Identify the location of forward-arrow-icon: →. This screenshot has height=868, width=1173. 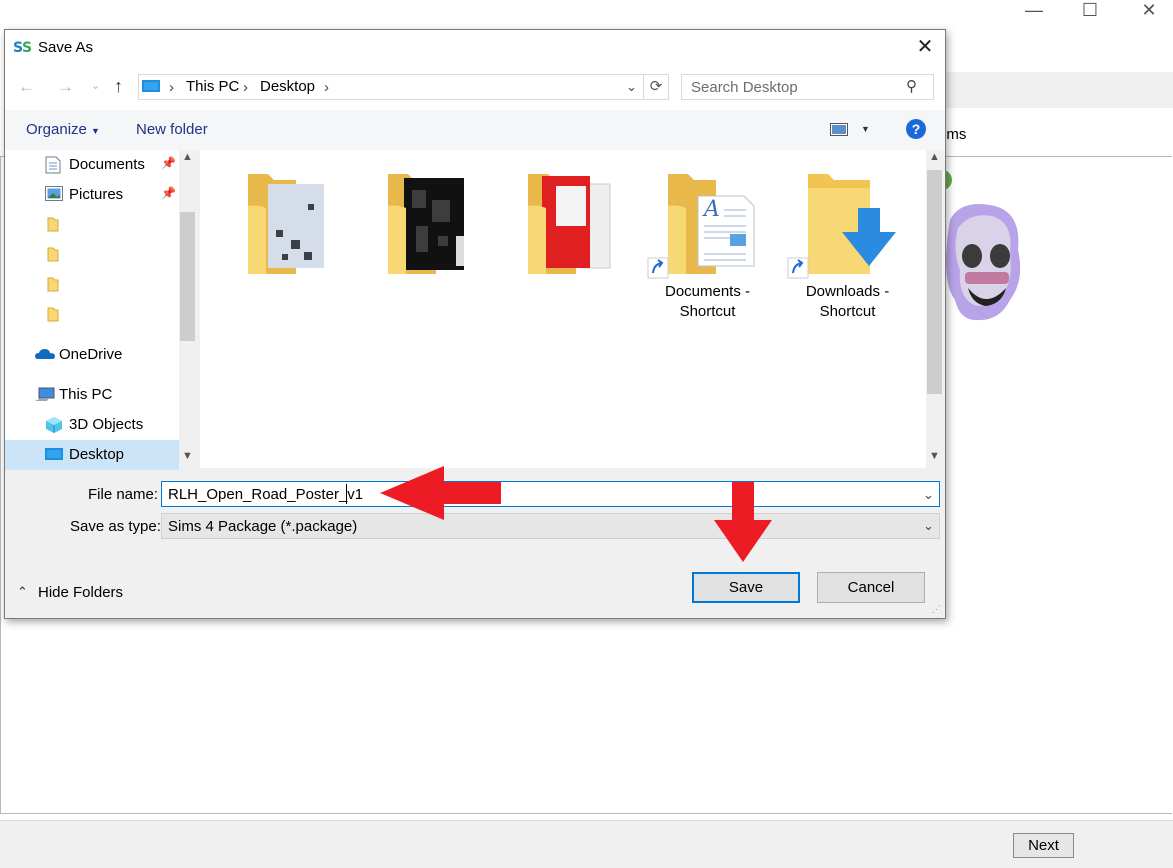
(65, 87).